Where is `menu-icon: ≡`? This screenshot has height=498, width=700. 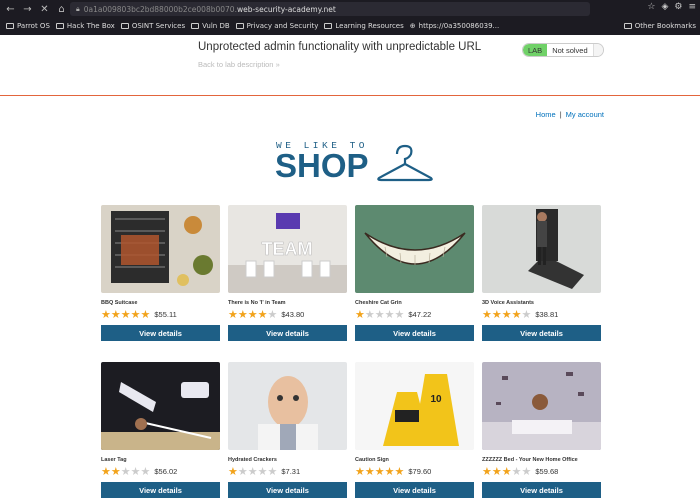 menu-icon: ≡ is located at coordinates (692, 7).